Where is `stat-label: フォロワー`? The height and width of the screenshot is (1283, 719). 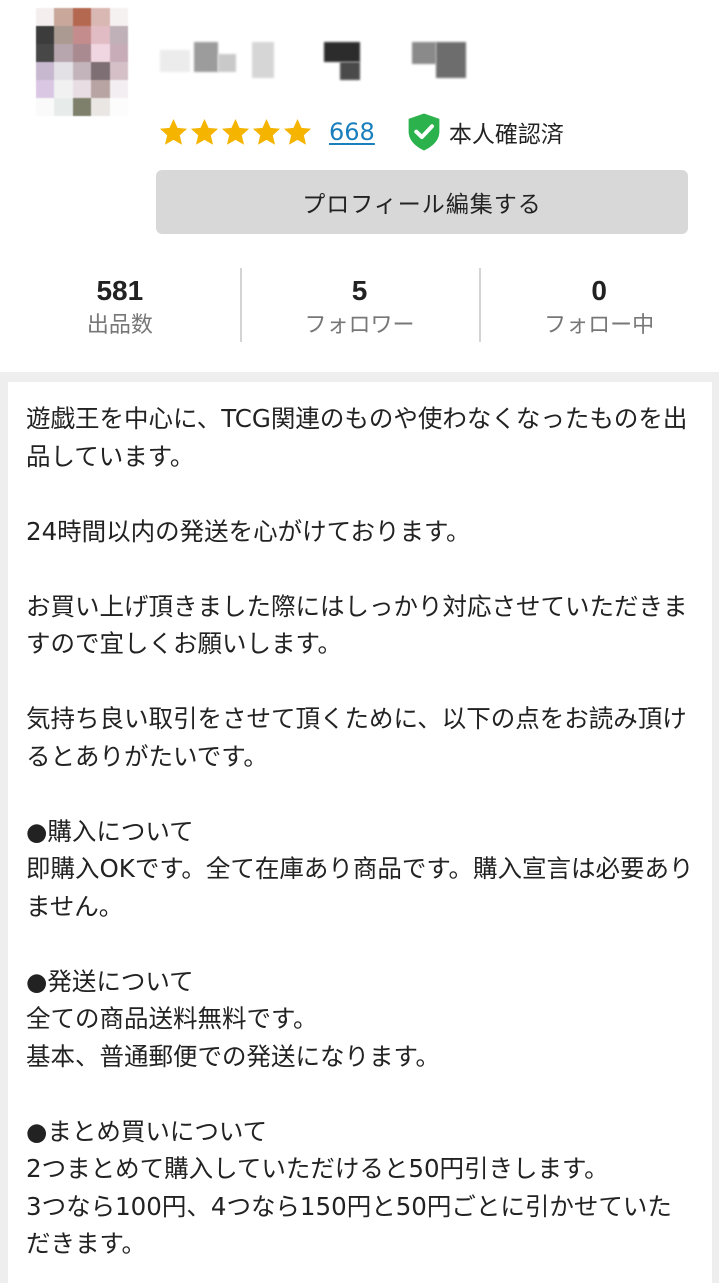 stat-label: フォロワー is located at coordinates (359, 325).